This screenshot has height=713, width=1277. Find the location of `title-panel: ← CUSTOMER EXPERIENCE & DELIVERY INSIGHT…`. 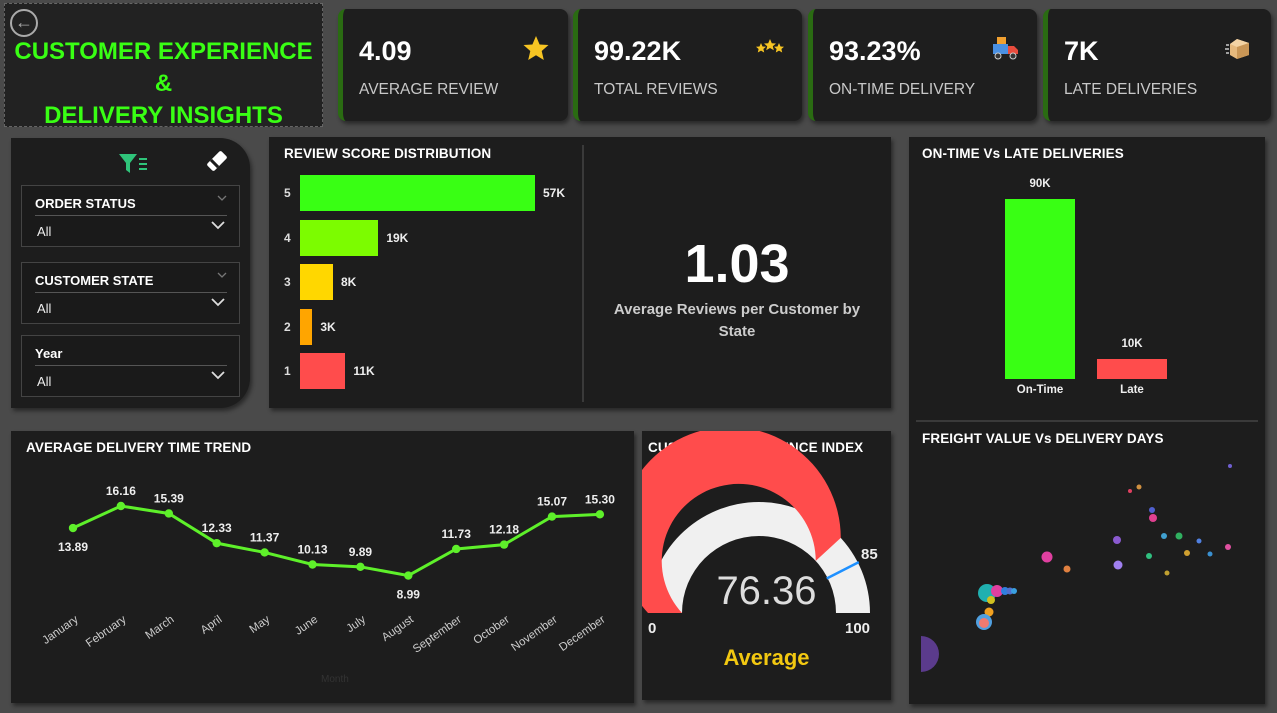

title-panel: ← CUSTOMER EXPERIENCE & DELIVERY INSIGHT… is located at coordinates (163, 66).